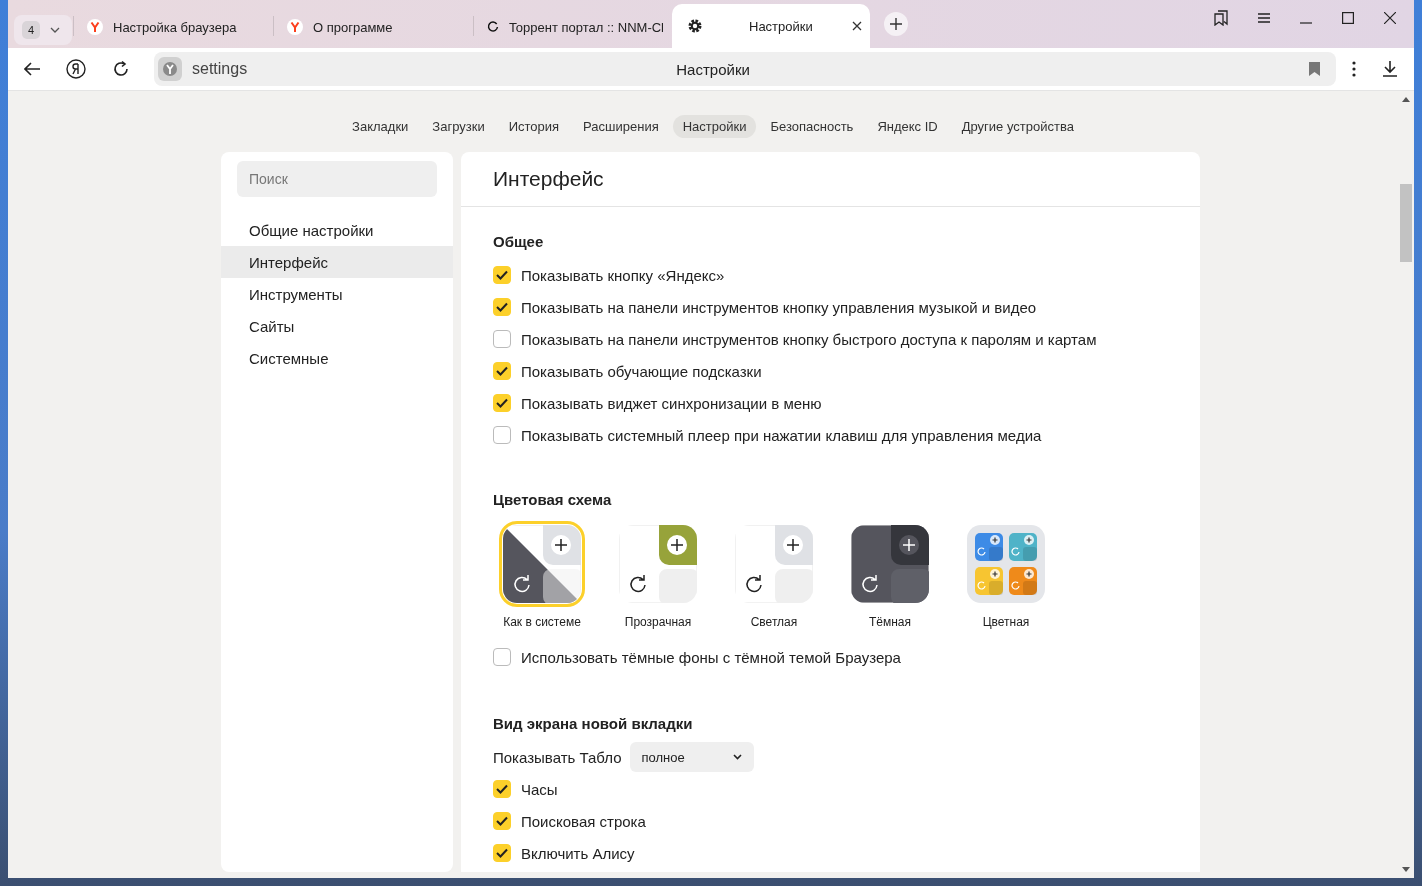 The height and width of the screenshot is (886, 1422). I want to click on scrollbar-thumb, so click(1406, 223).